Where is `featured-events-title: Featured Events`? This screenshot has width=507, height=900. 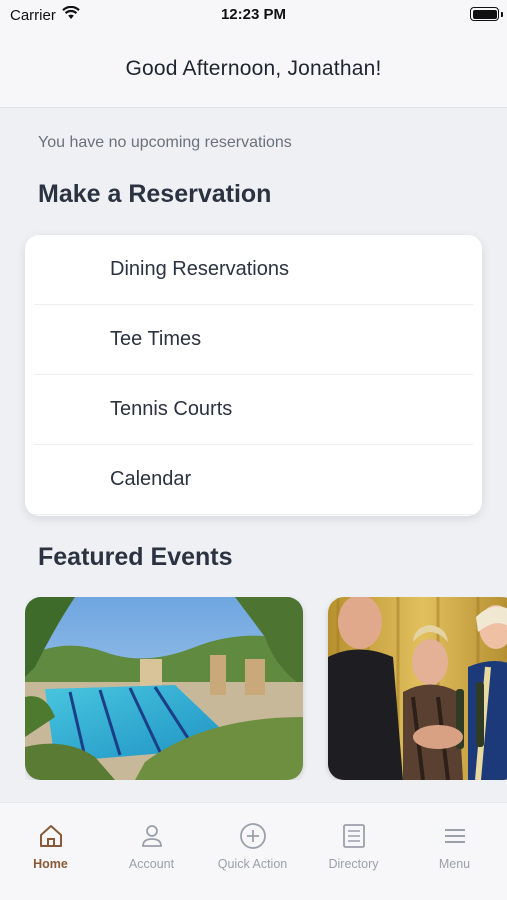
featured-events-title: Featured Events is located at coordinates (135, 557).